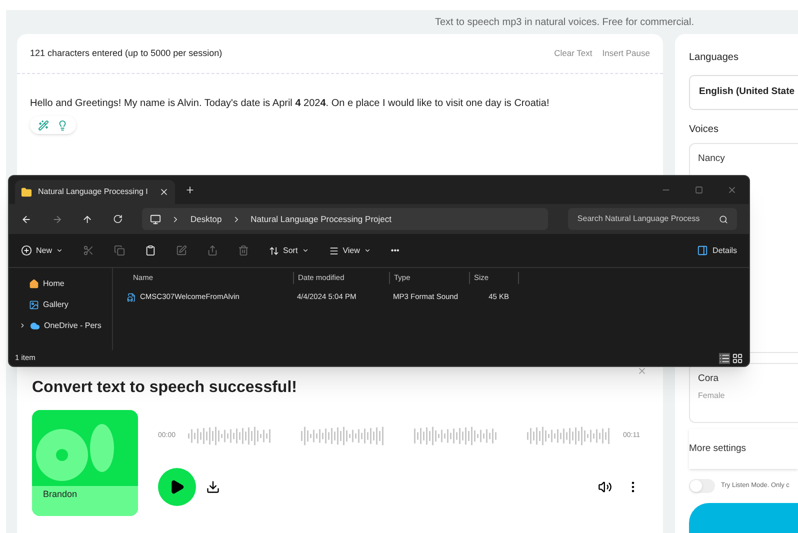 This screenshot has width=798, height=533. What do you see at coordinates (333, 251) in the screenshot?
I see `lines-icon` at bounding box center [333, 251].